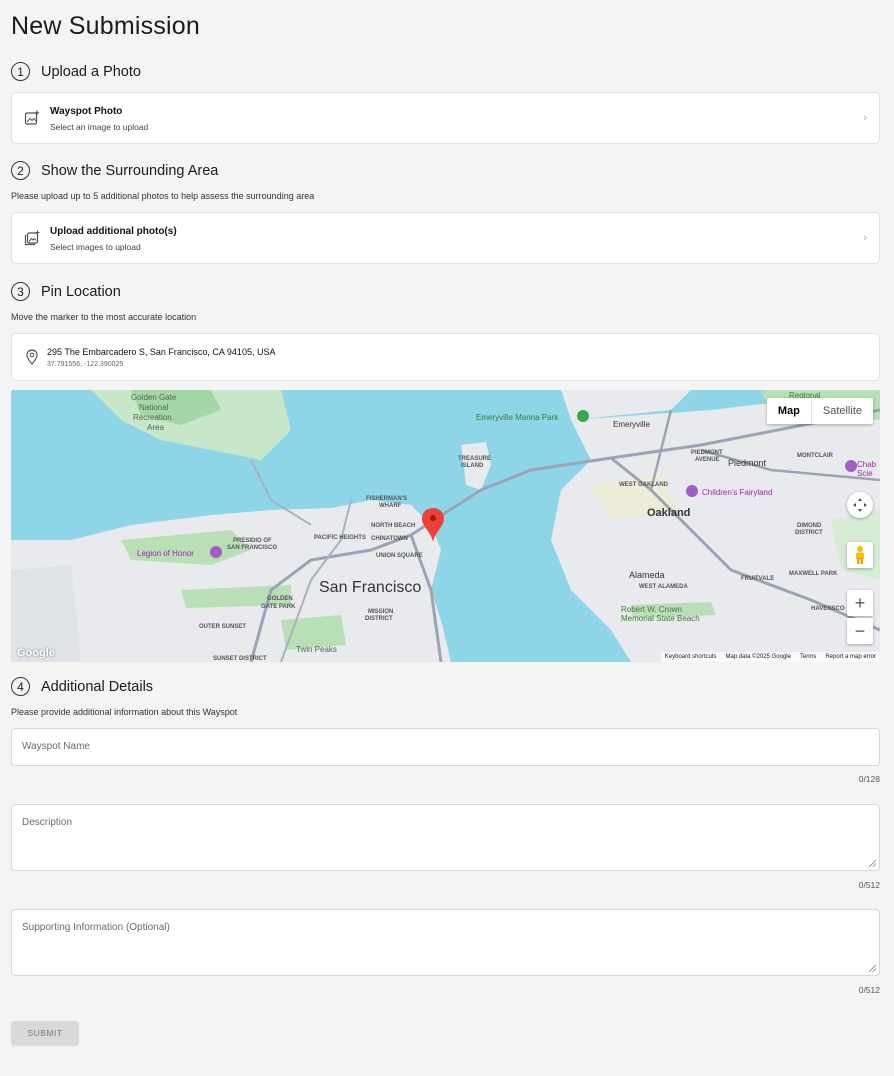 Image resolution: width=894 pixels, height=1076 pixels. I want to click on svg-text: HAVENSCO, so click(828, 609).